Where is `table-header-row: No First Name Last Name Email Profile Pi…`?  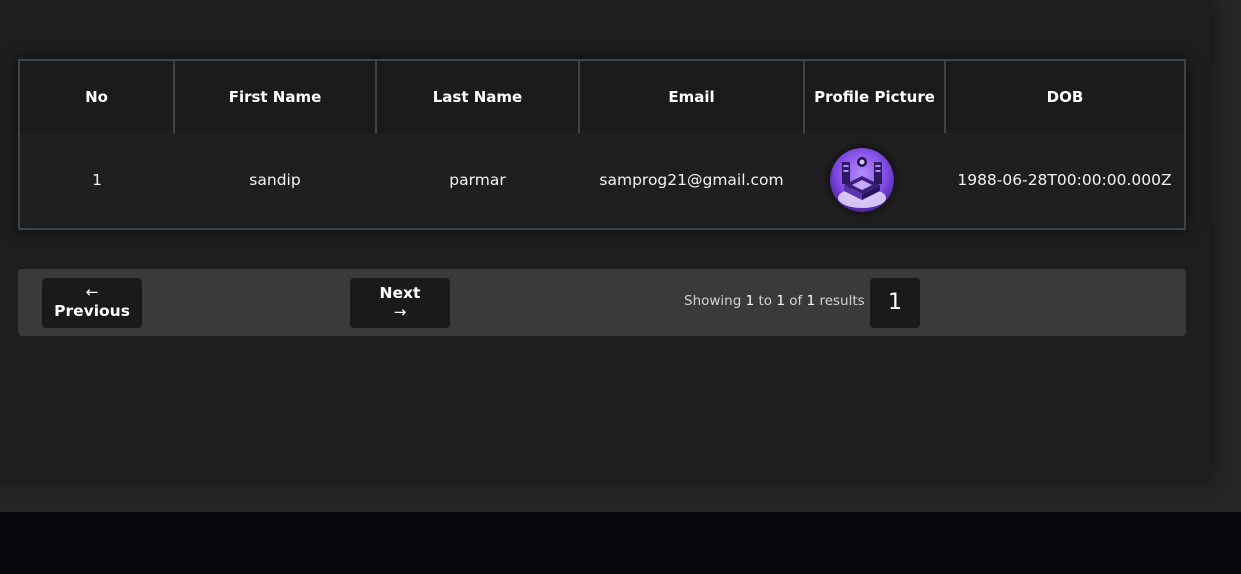 table-header-row: No First Name Last Name Email Profile Pi… is located at coordinates (602, 97).